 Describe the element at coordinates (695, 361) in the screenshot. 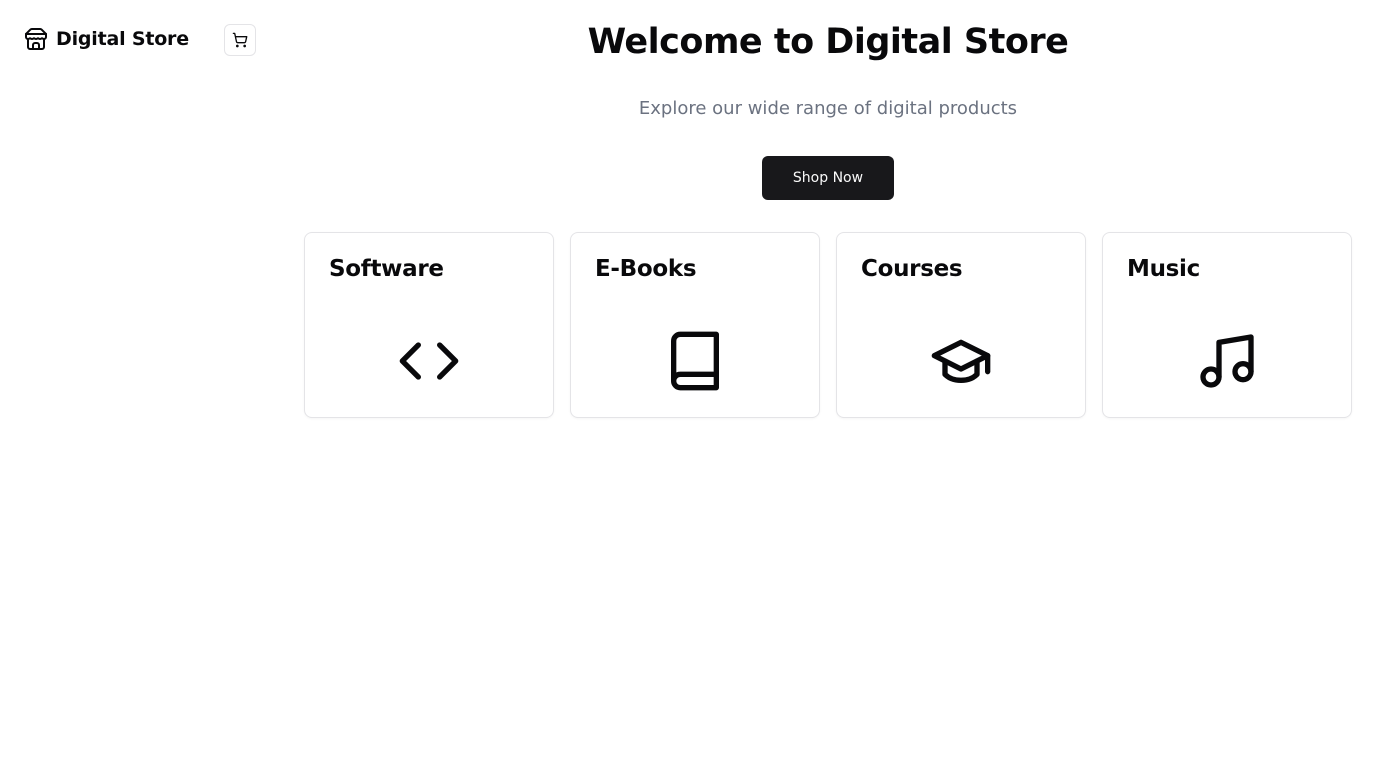

I see `book-icon` at that location.